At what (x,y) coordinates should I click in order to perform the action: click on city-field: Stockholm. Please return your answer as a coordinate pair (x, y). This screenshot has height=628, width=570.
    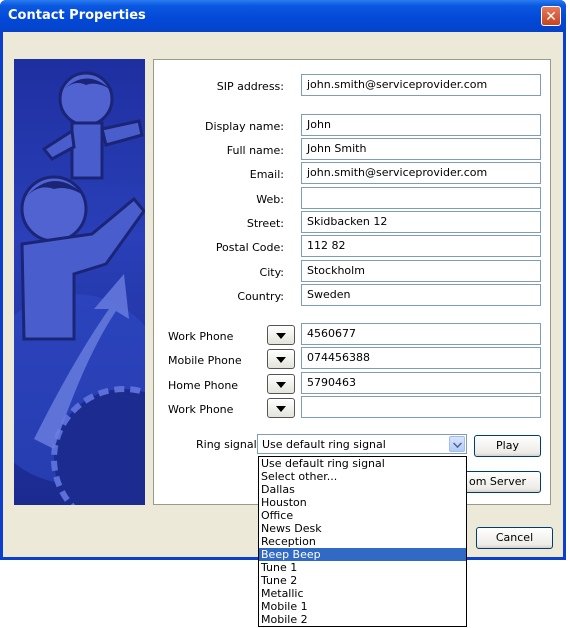
    Looking at the image, I should click on (421, 271).